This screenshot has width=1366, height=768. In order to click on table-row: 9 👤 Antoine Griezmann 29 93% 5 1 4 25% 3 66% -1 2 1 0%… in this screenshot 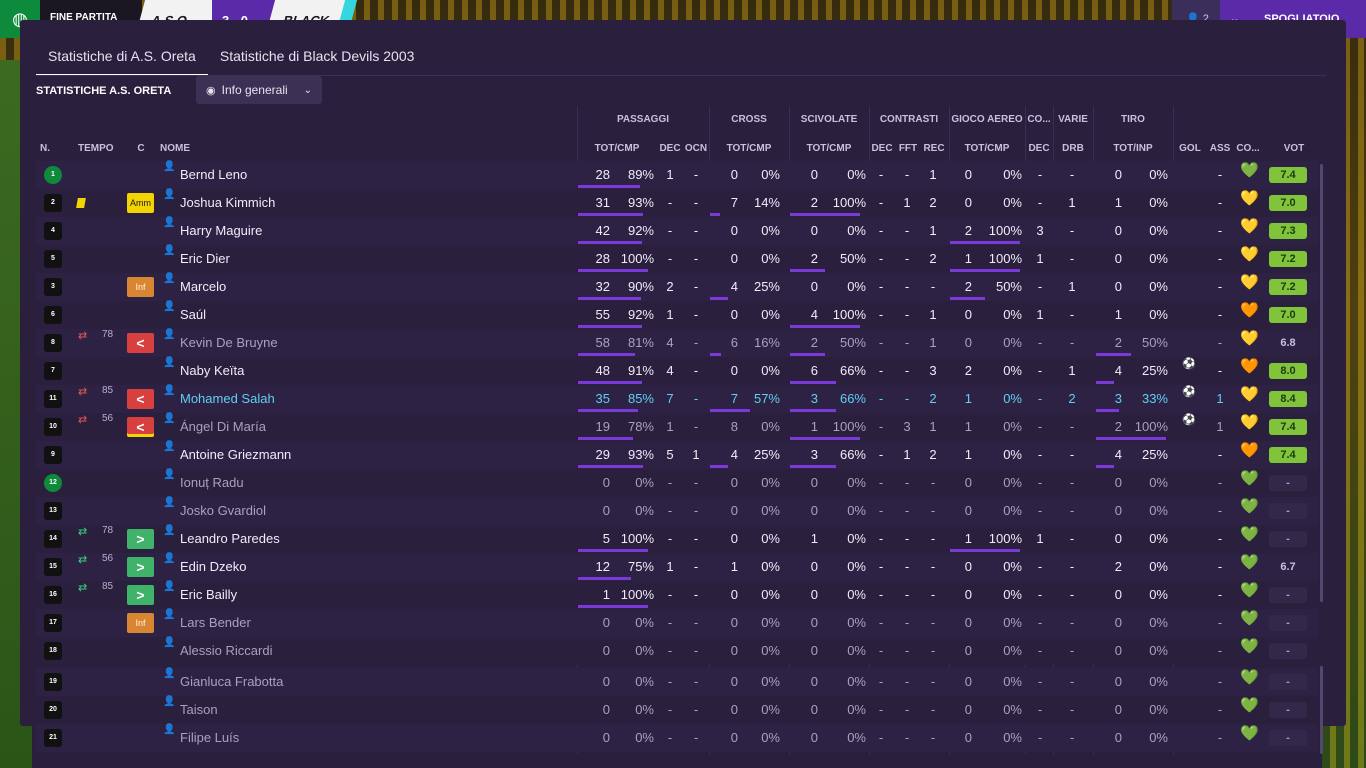, I will do `click(677, 455)`.